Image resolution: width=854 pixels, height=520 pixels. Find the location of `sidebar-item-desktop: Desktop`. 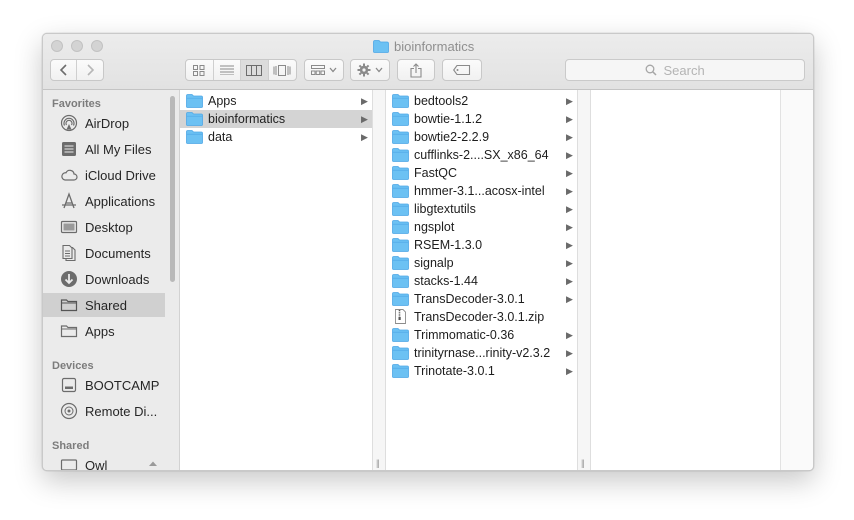

sidebar-item-desktop: Desktop is located at coordinates (104, 227).